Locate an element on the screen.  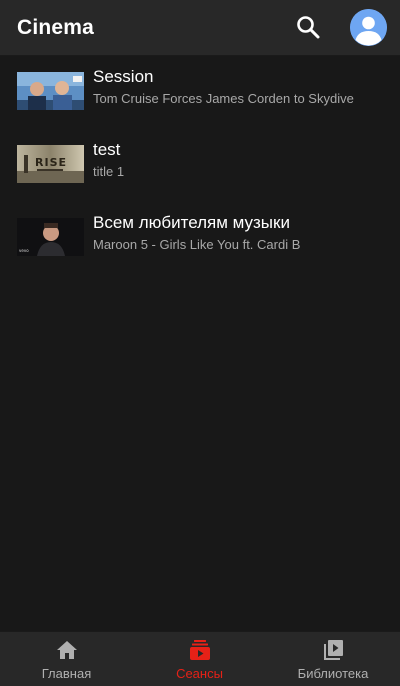
account-icon is located at coordinates (368, 27).